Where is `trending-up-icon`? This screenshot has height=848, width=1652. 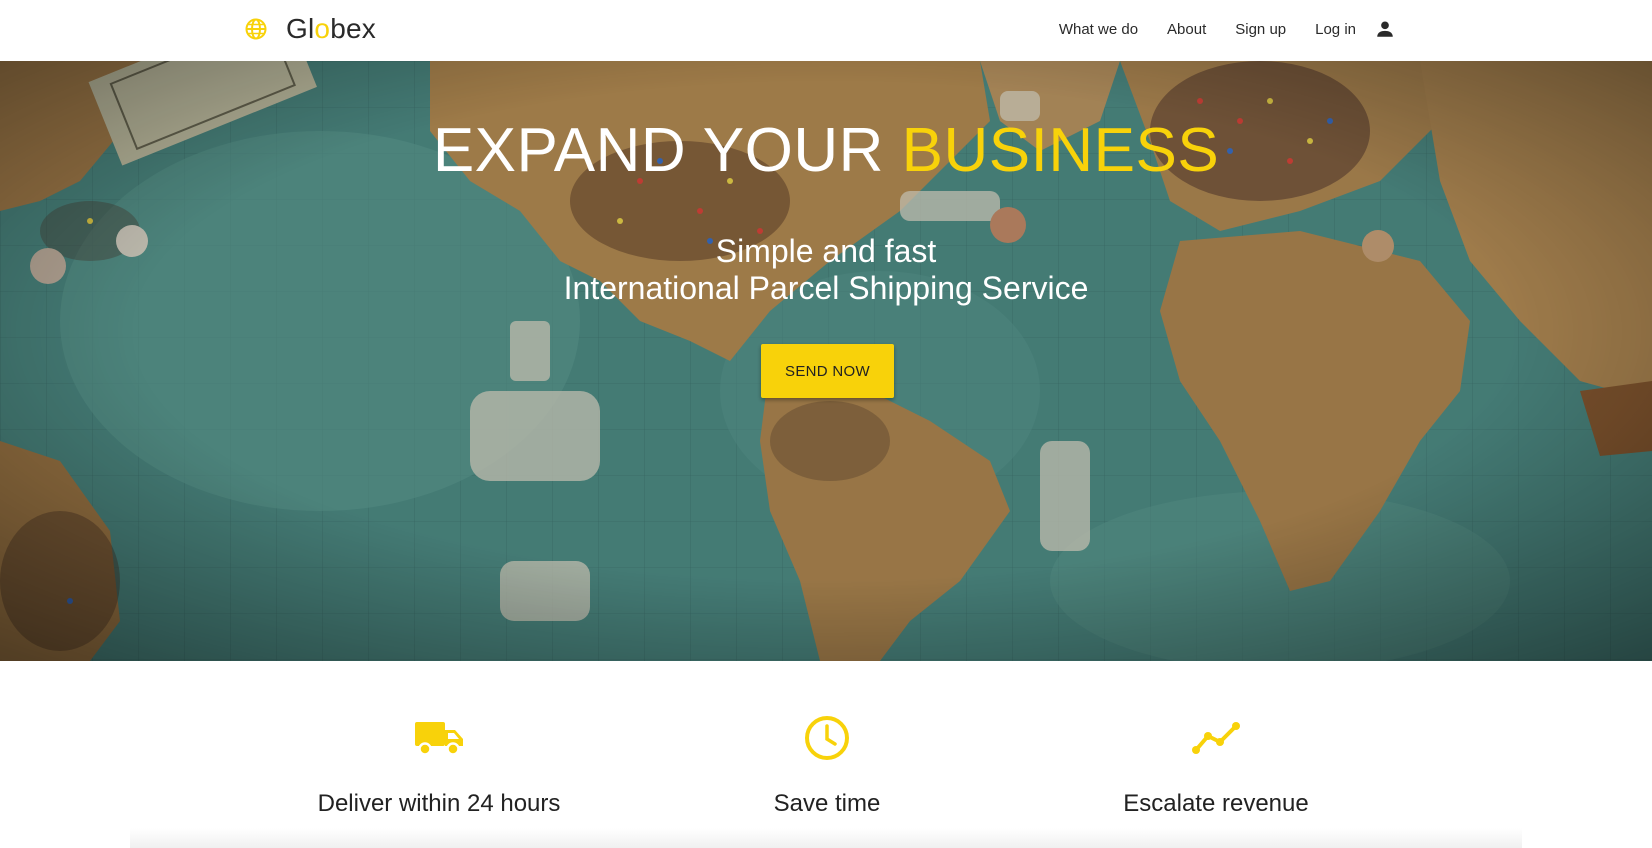
trending-up-icon is located at coordinates (1216, 738).